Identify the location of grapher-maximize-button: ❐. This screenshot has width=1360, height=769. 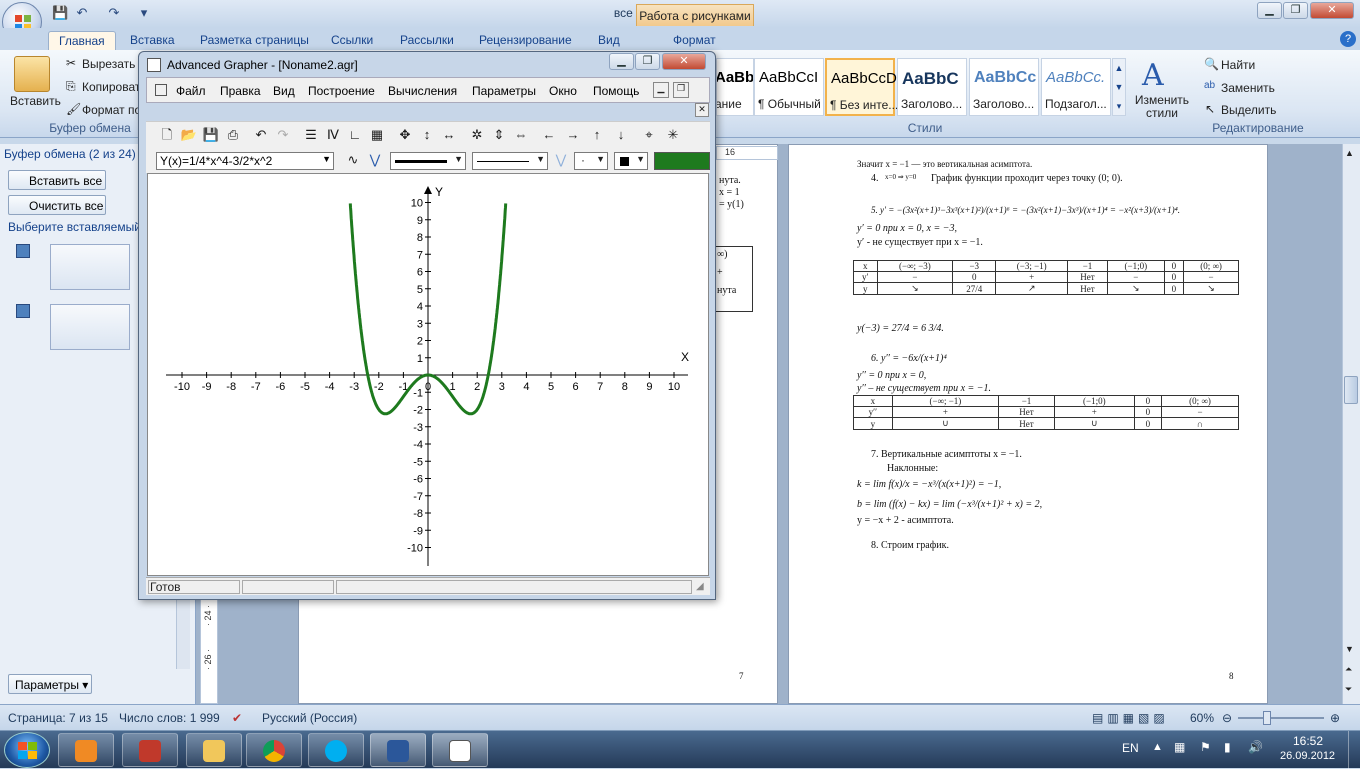
(647, 61).